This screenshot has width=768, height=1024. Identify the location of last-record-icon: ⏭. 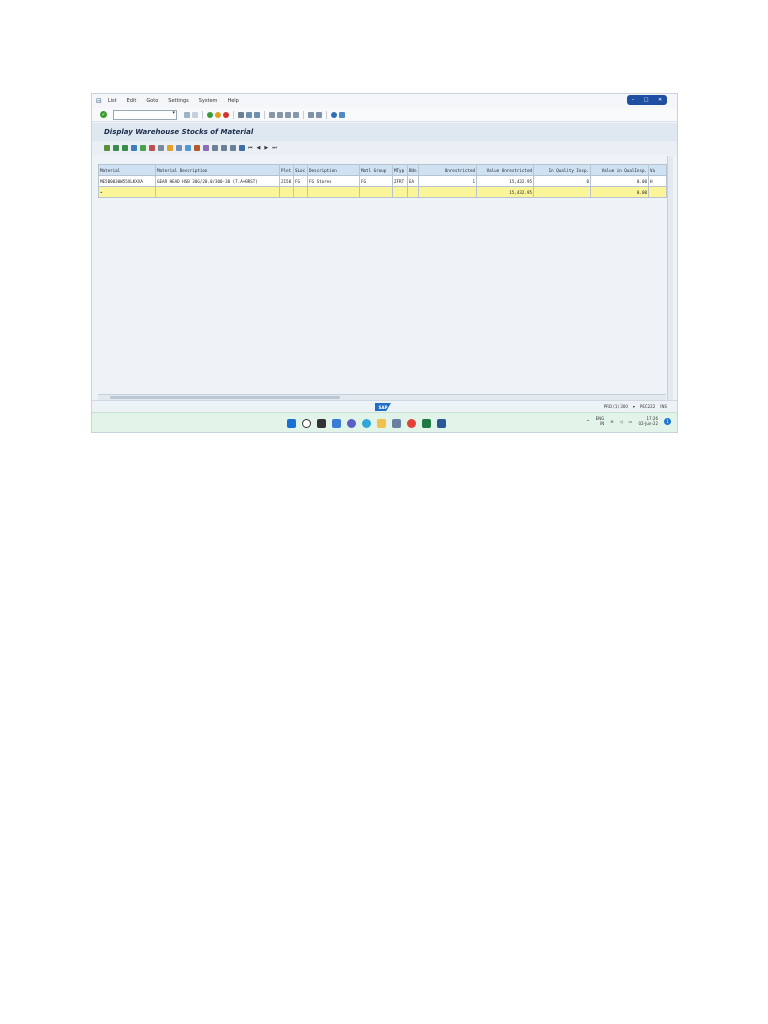
(274, 148).